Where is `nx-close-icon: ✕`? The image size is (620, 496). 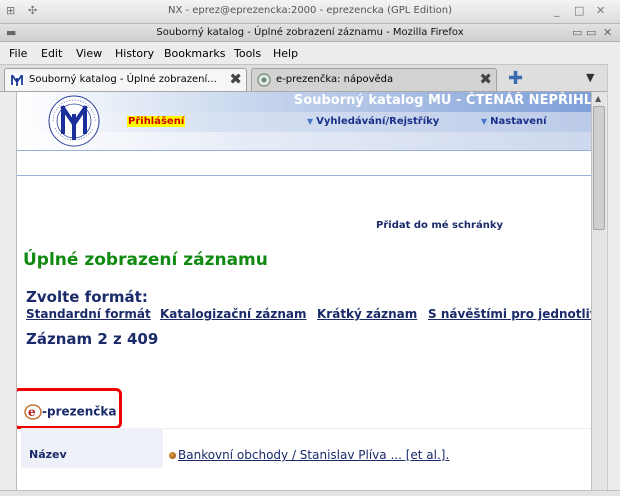
nx-close-icon: ✕ is located at coordinates (600, 11).